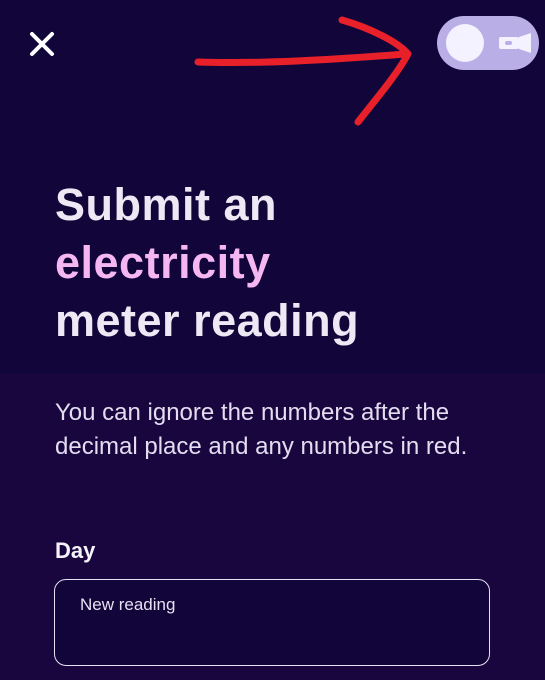 The height and width of the screenshot is (680, 545). Describe the element at coordinates (465, 43) in the screenshot. I see `toggle-knob` at that location.